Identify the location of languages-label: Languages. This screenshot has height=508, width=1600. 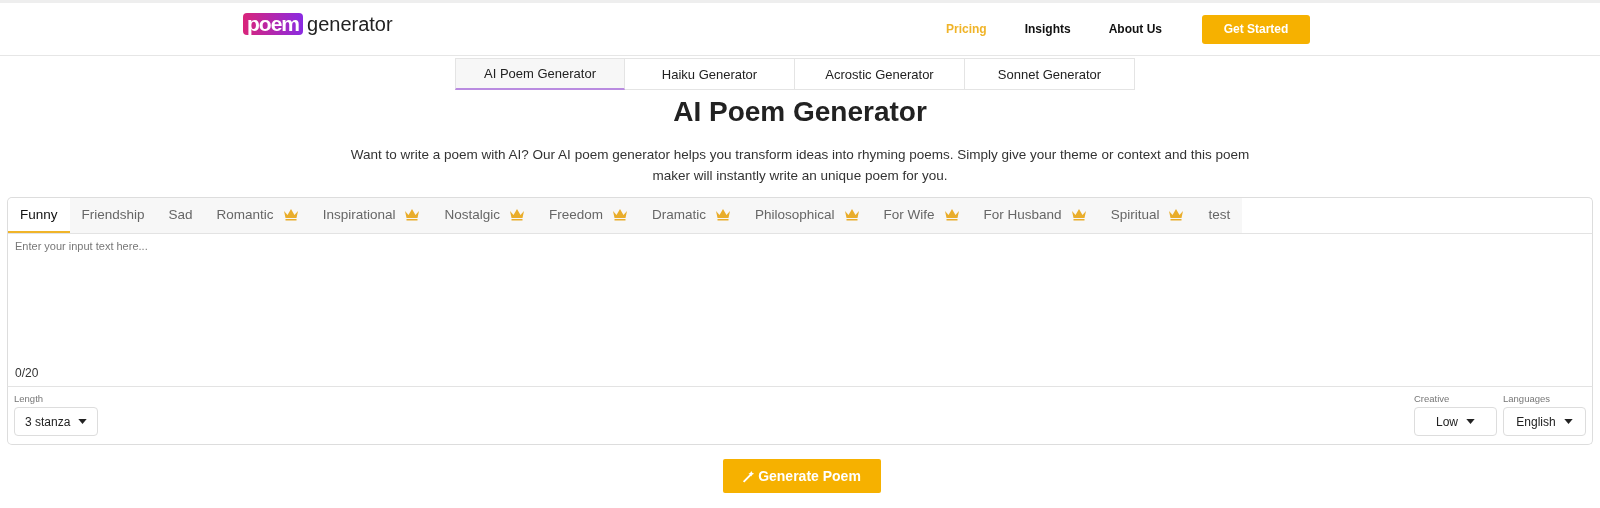
(1527, 398).